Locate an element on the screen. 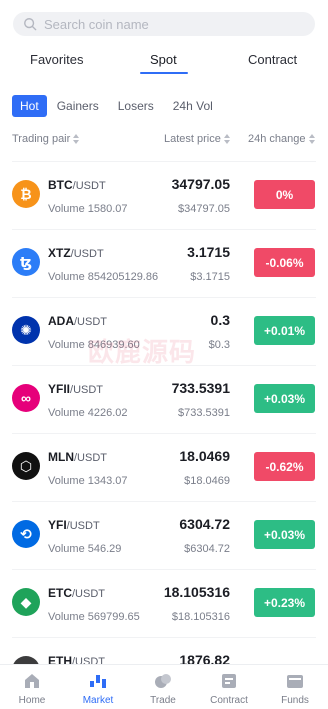 Image resolution: width=328 pixels, height=709 pixels. fiat-price: $18.0469 is located at coordinates (207, 481).